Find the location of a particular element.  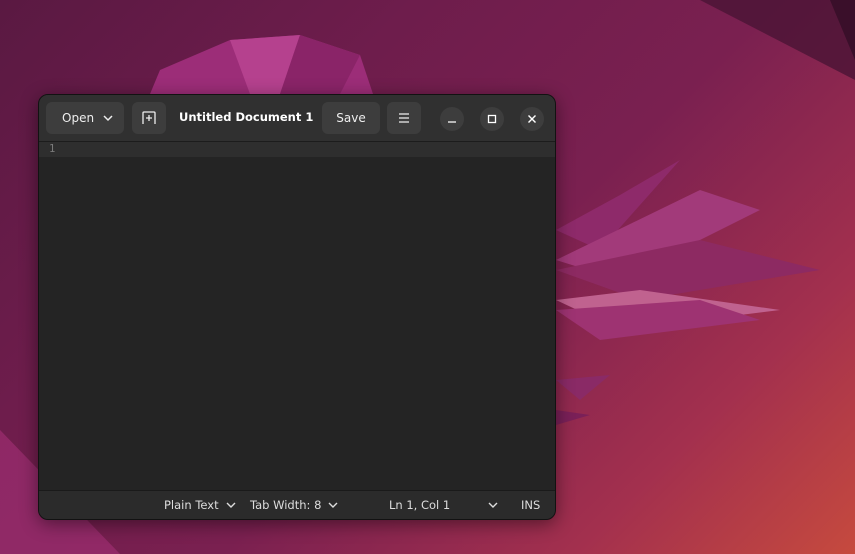

insert-mode-label: INS is located at coordinates (531, 505).